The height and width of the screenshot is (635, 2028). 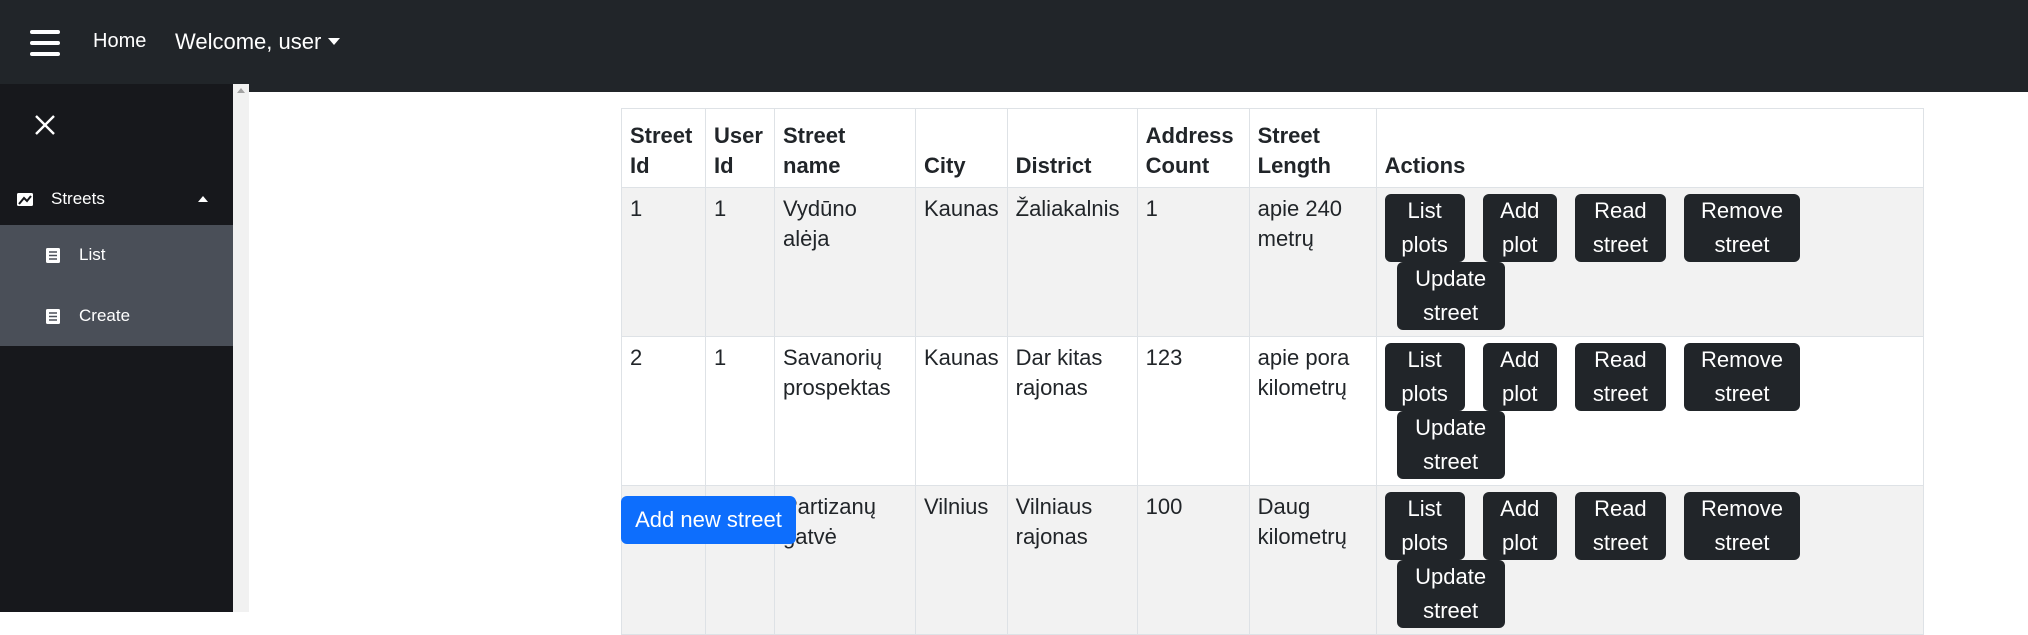 What do you see at coordinates (53, 316) in the screenshot?
I see `create-icon` at bounding box center [53, 316].